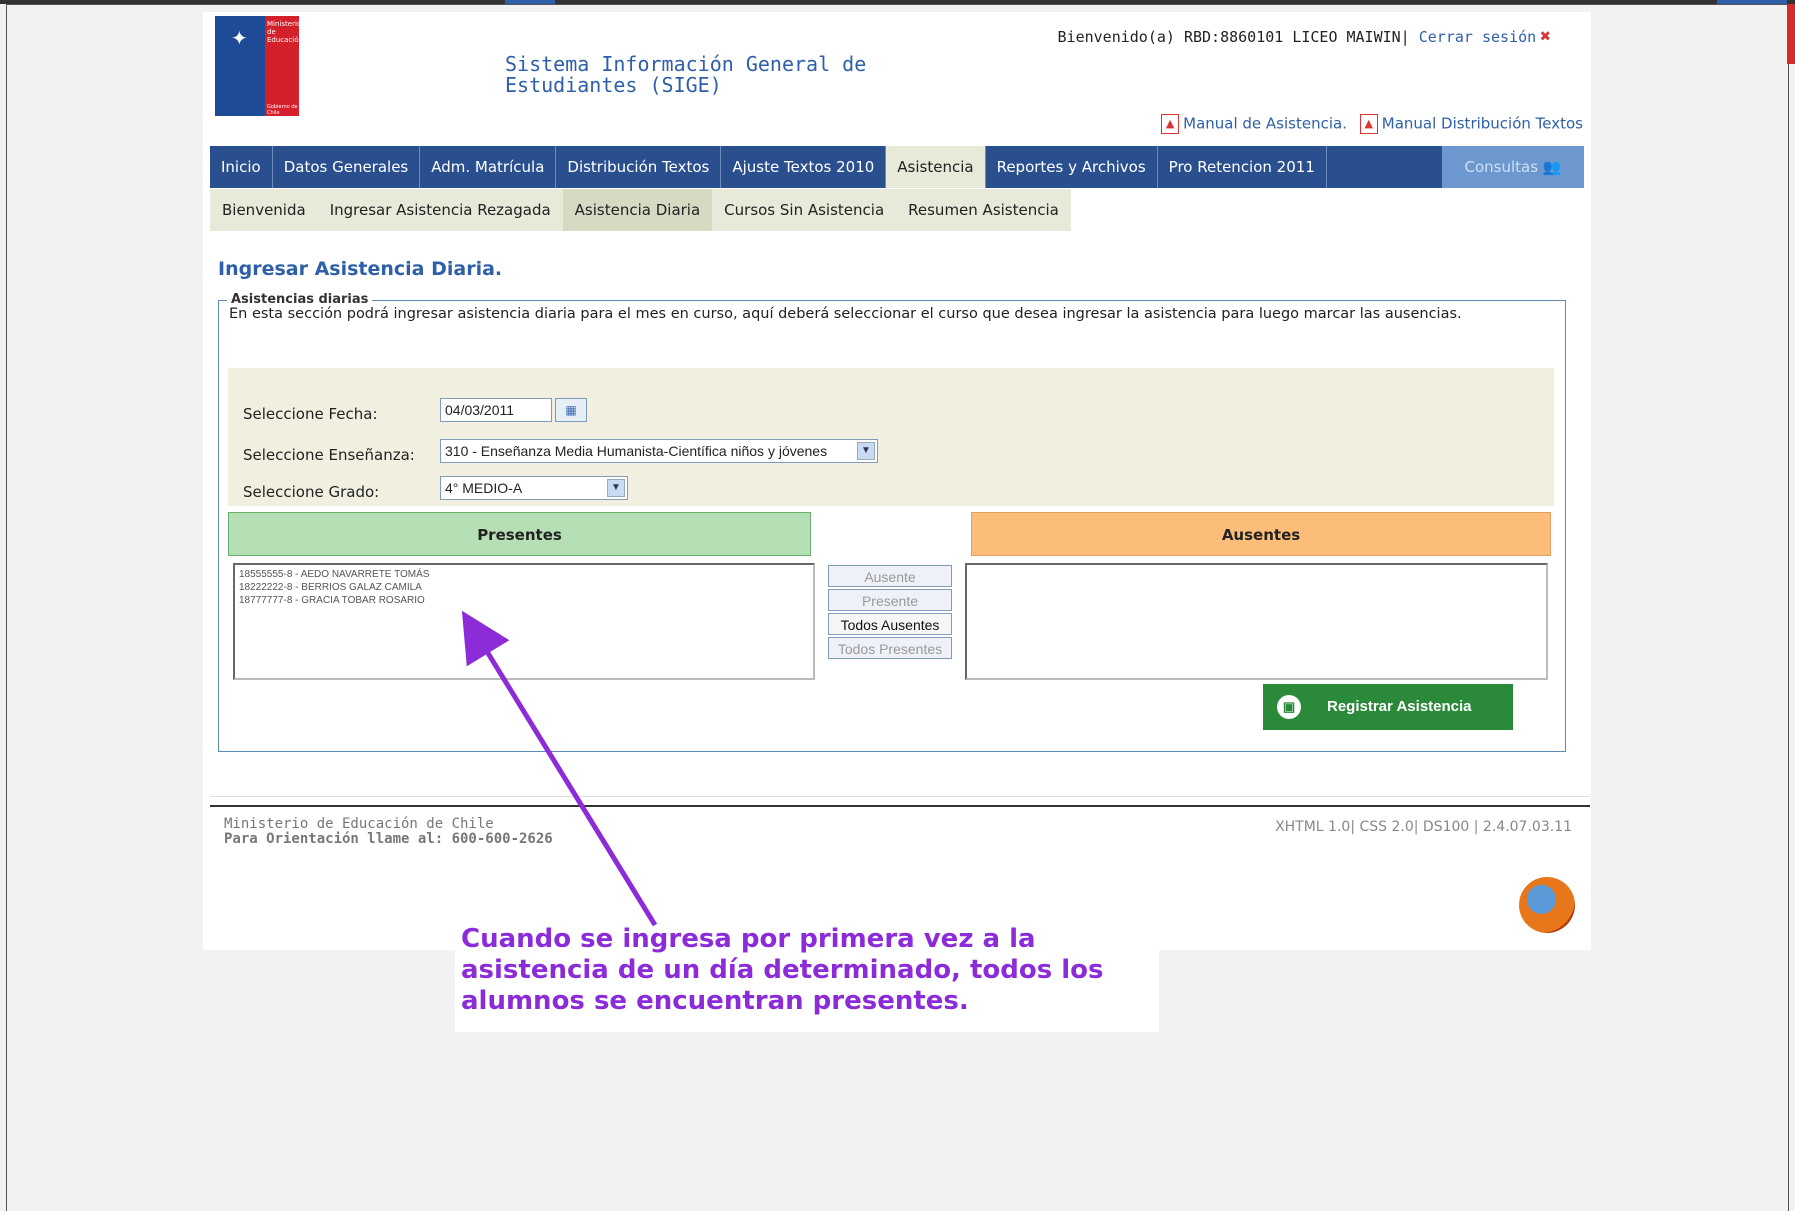 This screenshot has width=1795, height=1211. I want to click on annotation-arrow, so click(559, 768).